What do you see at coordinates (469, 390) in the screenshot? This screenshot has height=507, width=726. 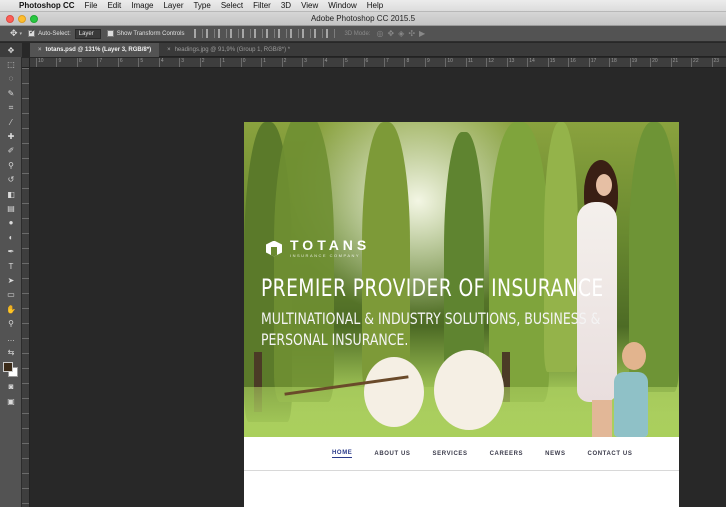 I see `dog-right` at bounding box center [469, 390].